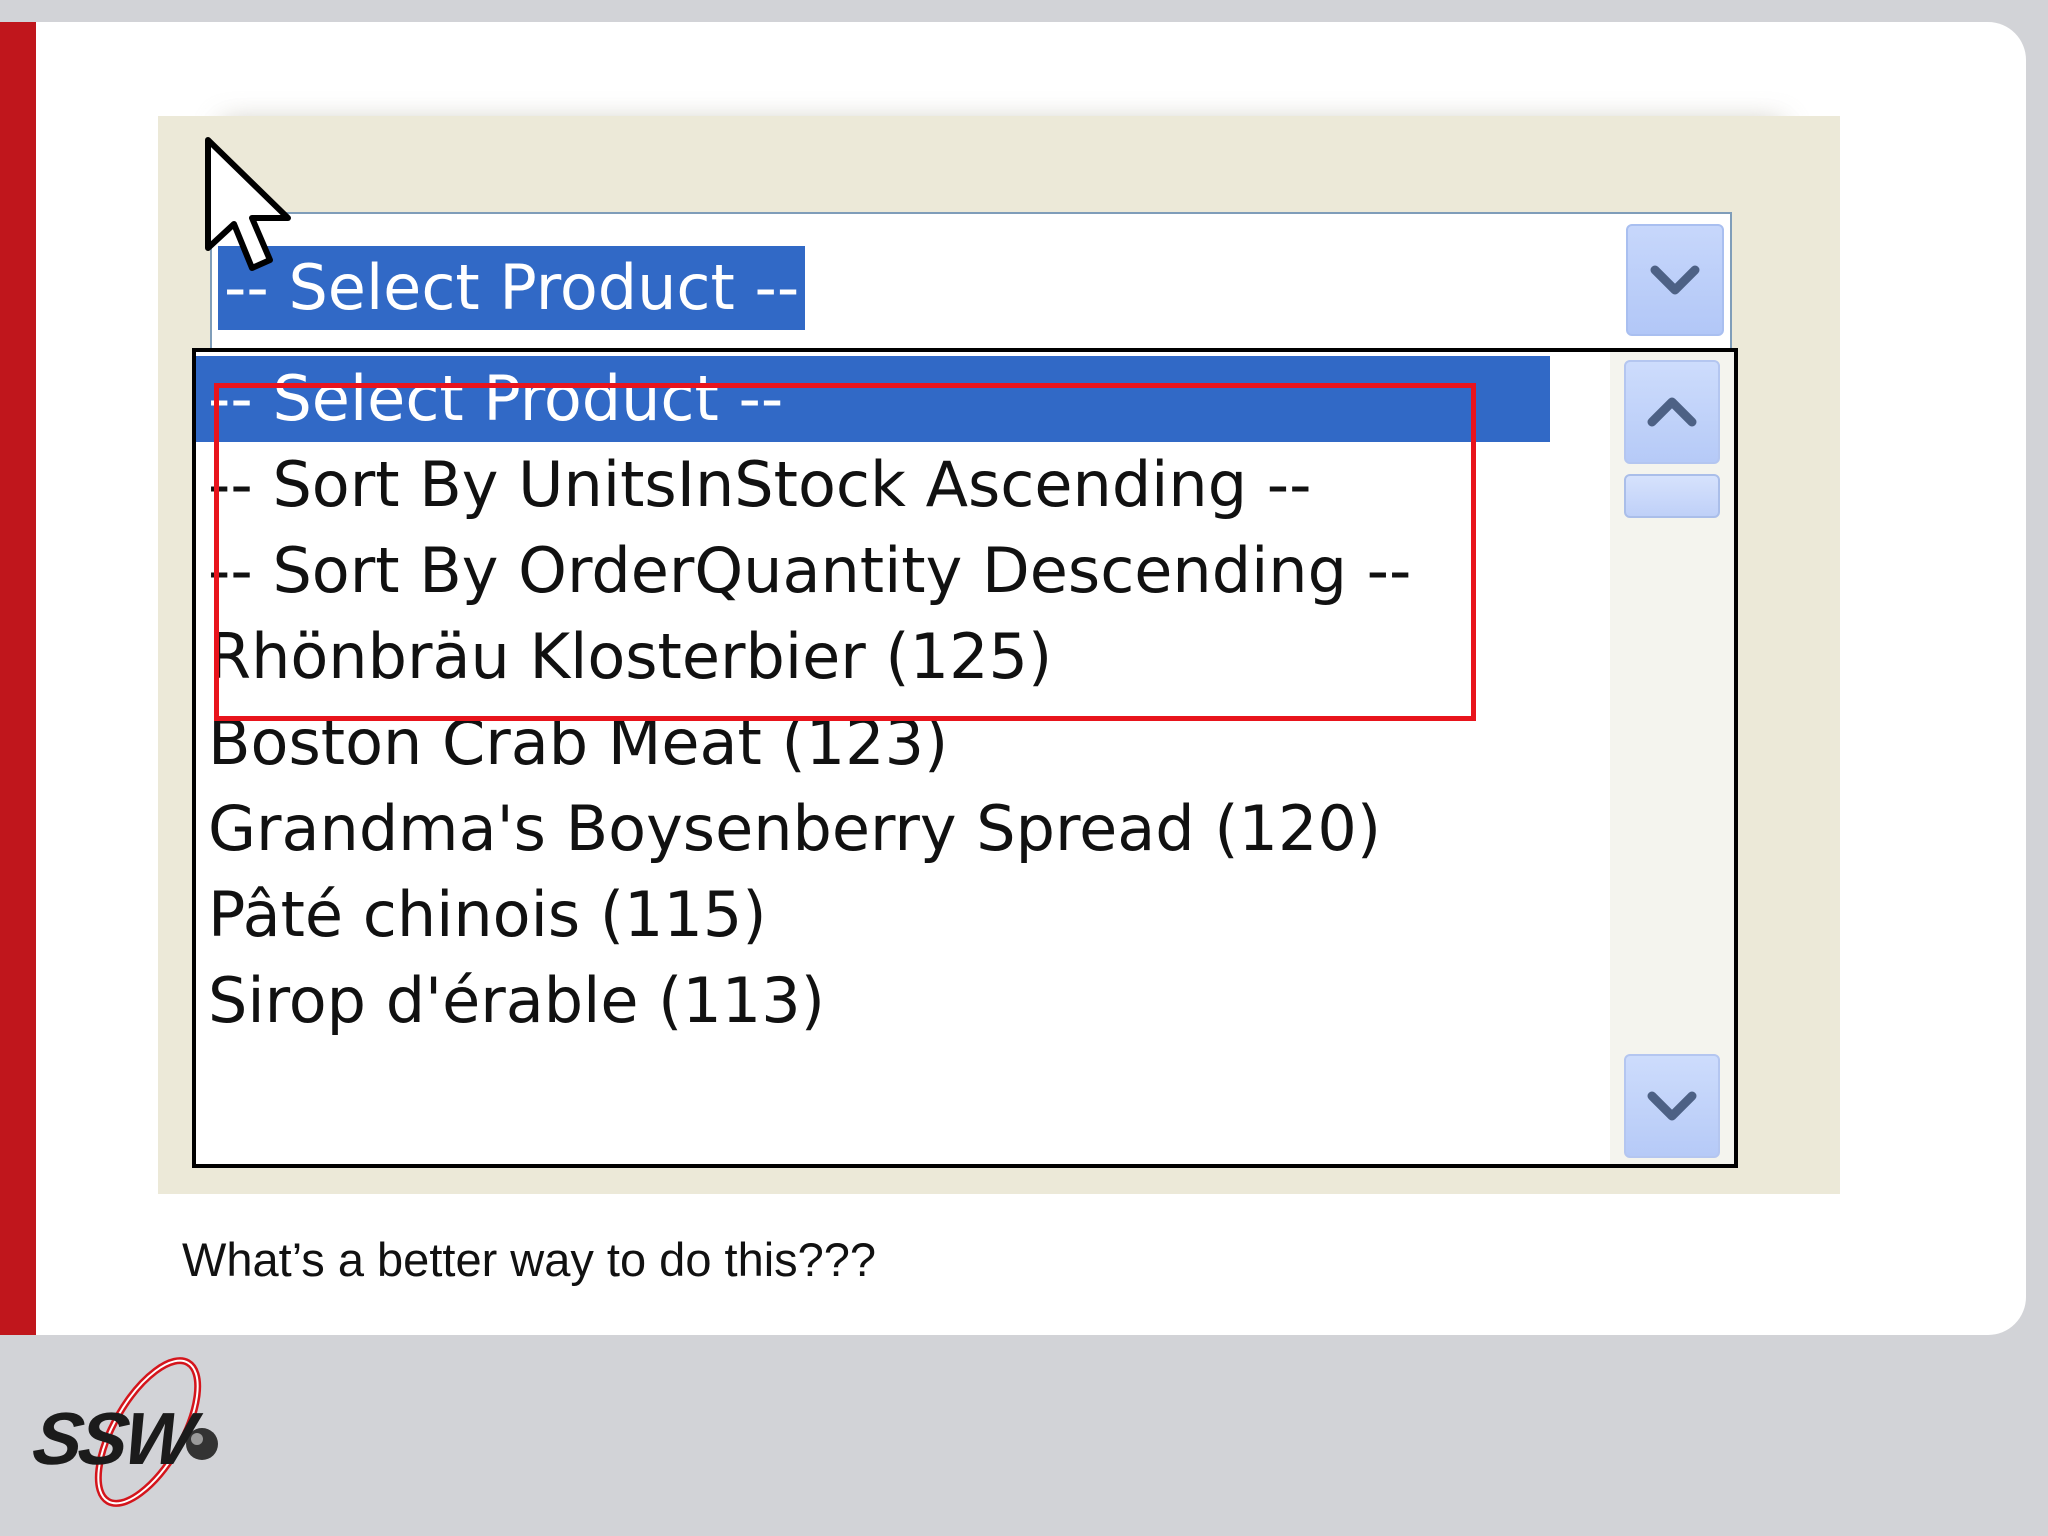 Image resolution: width=2048 pixels, height=1536 pixels. Describe the element at coordinates (873, 485) in the screenshot. I see `dropdown-option: -- Sort By UnitsInStock Ascending --` at that location.